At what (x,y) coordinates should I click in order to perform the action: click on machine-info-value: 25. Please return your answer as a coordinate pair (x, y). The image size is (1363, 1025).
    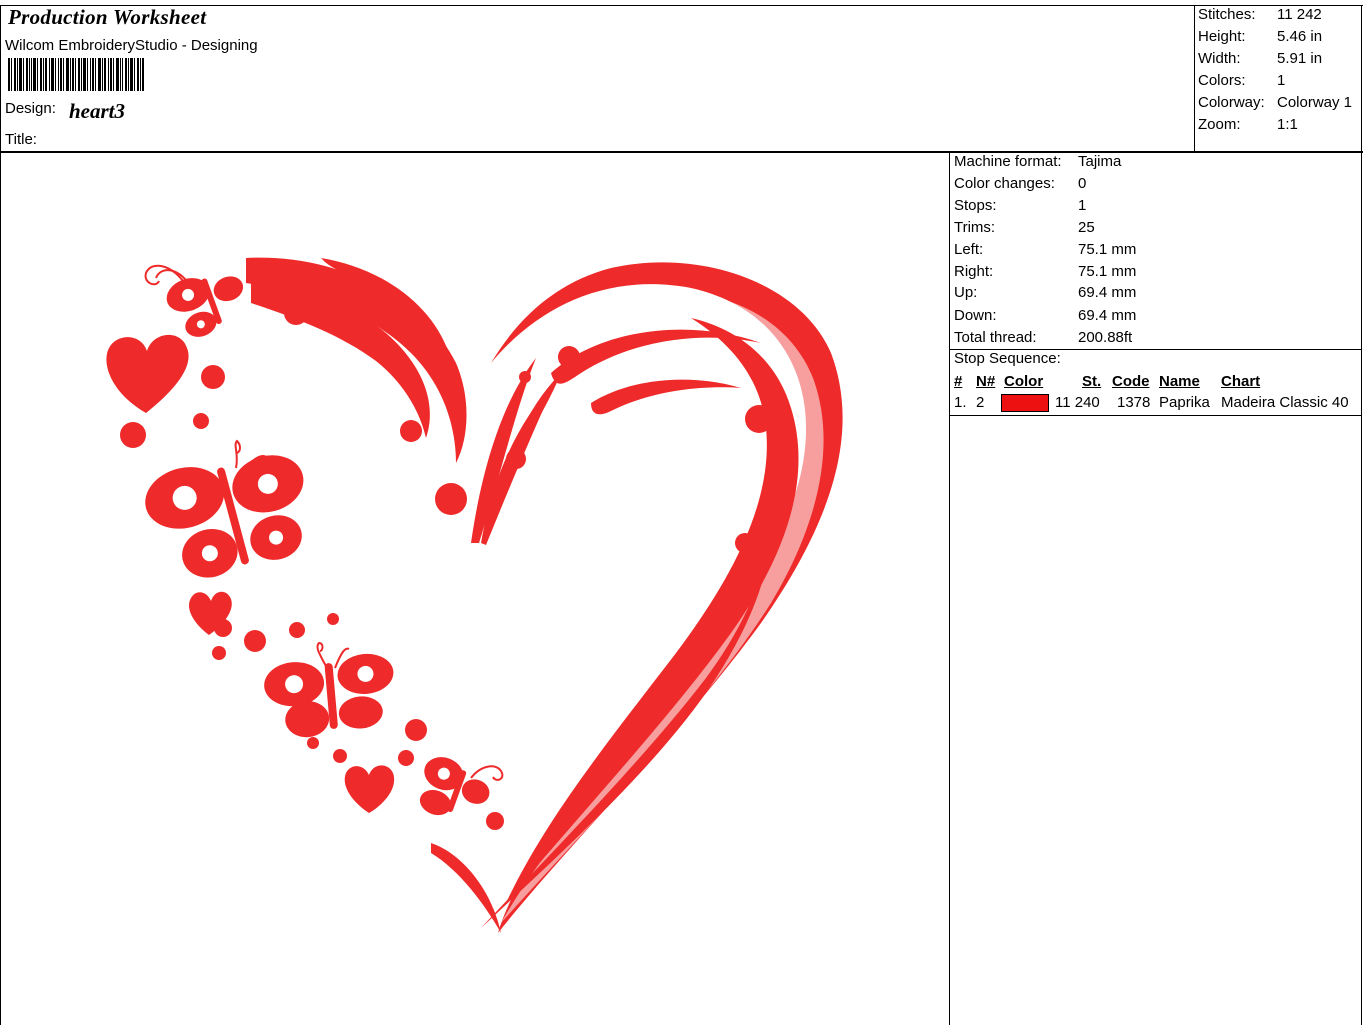
    Looking at the image, I should click on (1086, 227).